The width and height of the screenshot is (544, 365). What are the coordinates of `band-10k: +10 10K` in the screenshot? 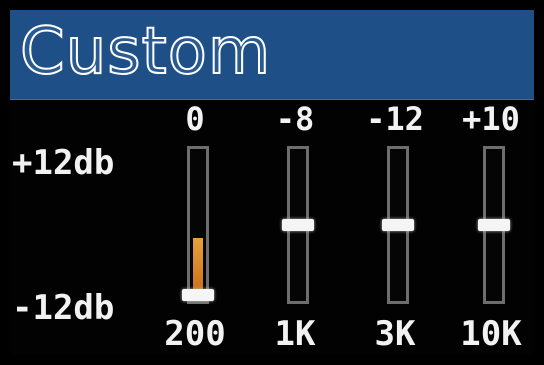 It's located at (491, 227).